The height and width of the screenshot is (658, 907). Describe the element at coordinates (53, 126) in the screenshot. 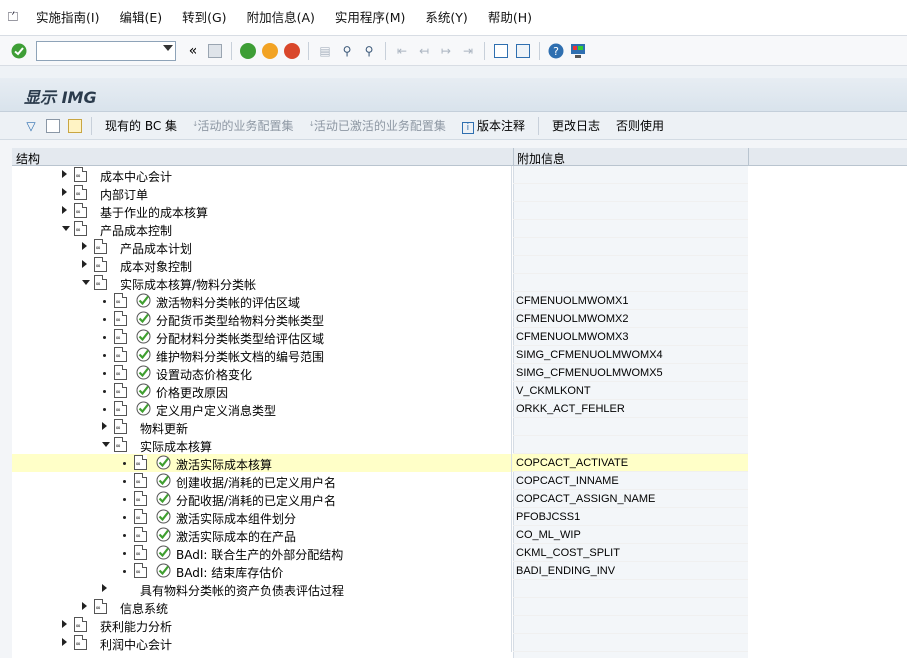

I see `collapse-subtree-icon` at that location.